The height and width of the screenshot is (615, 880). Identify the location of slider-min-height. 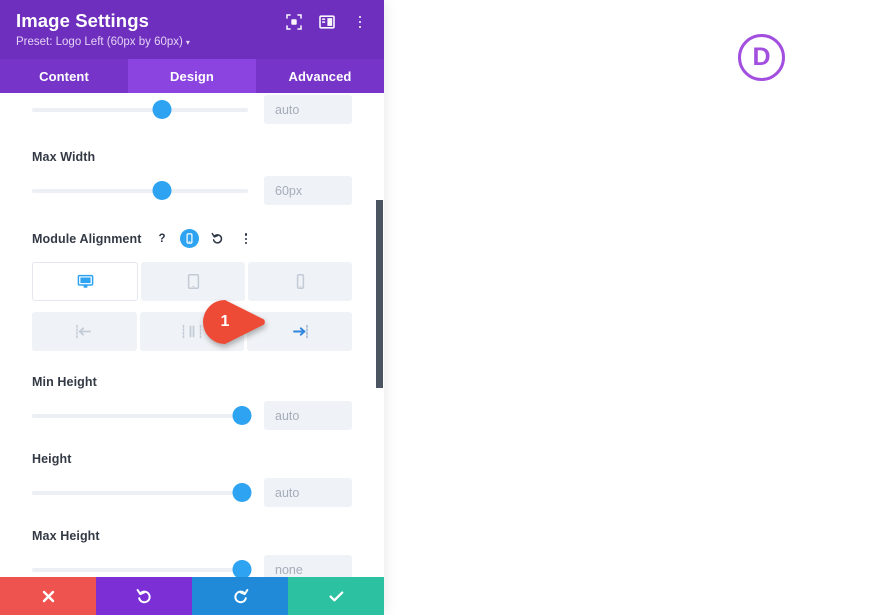
(142, 416).